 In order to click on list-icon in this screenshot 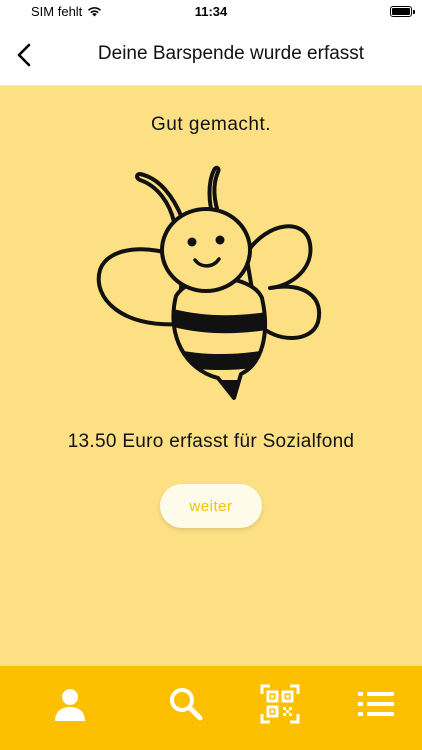, I will do `click(376, 704)`.